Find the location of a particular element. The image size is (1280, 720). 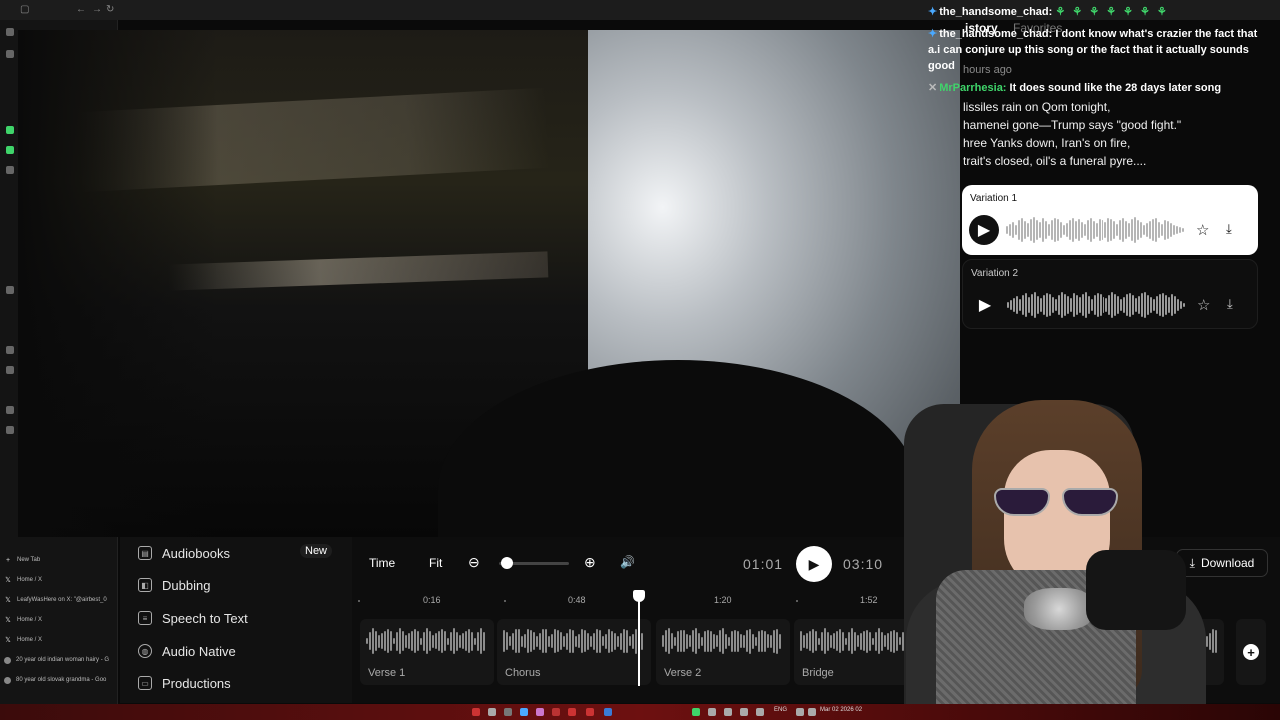

clock: Mar 02 2026 02 is located at coordinates (841, 710).